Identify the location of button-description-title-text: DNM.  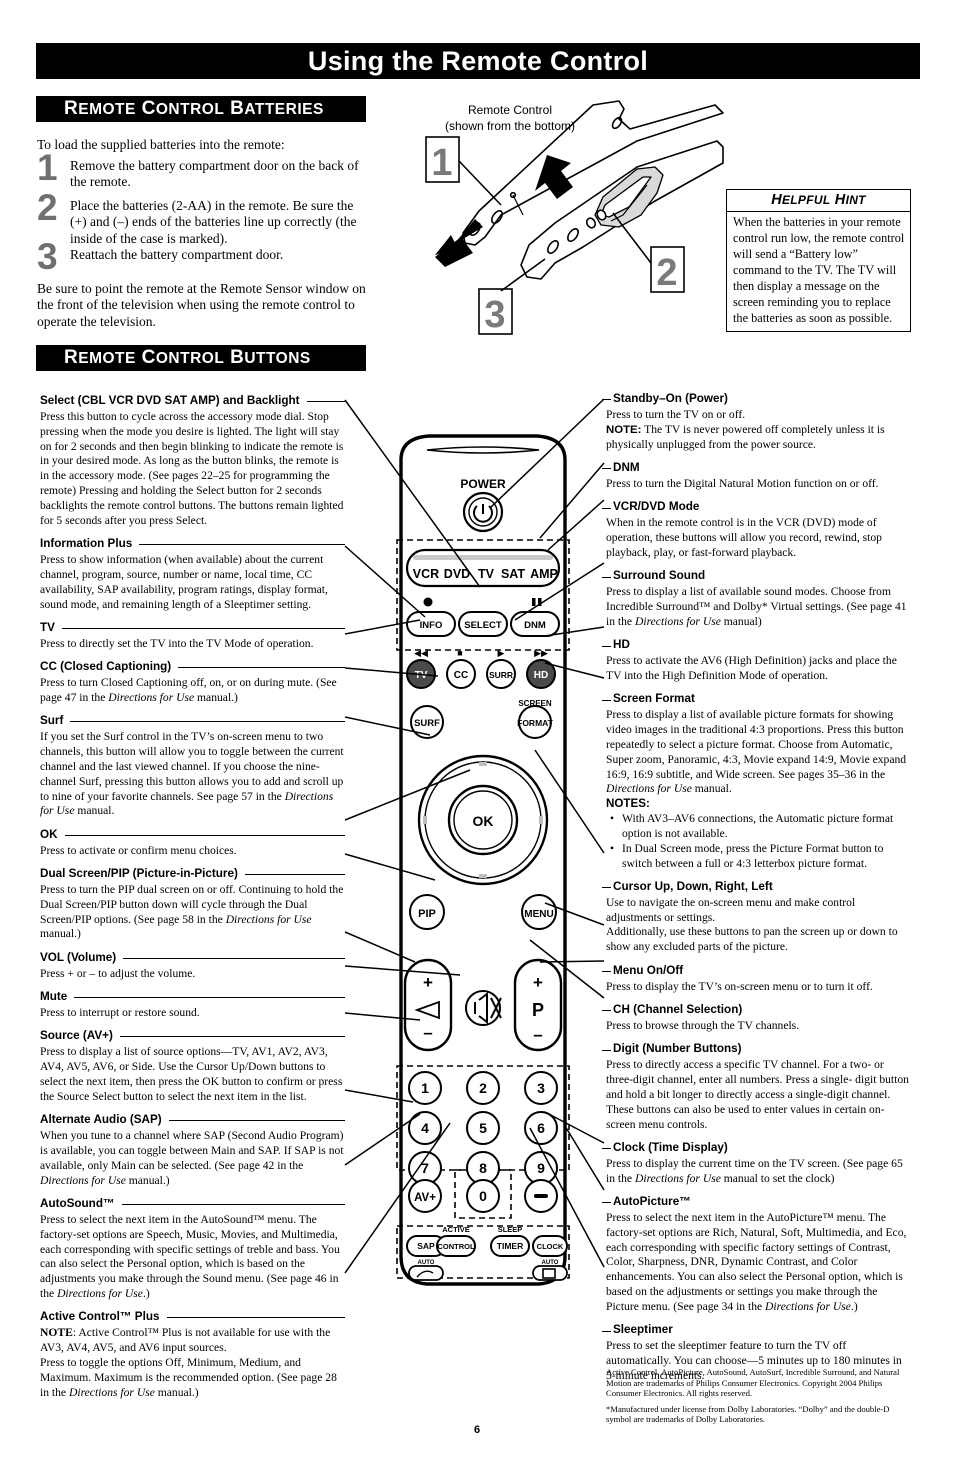
(626, 467).